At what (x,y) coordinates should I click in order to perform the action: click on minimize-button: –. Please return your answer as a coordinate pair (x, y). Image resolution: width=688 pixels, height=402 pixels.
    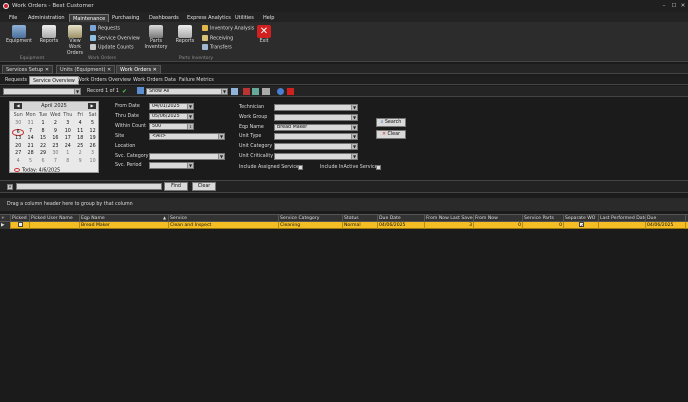
    Looking at the image, I should click on (664, 6).